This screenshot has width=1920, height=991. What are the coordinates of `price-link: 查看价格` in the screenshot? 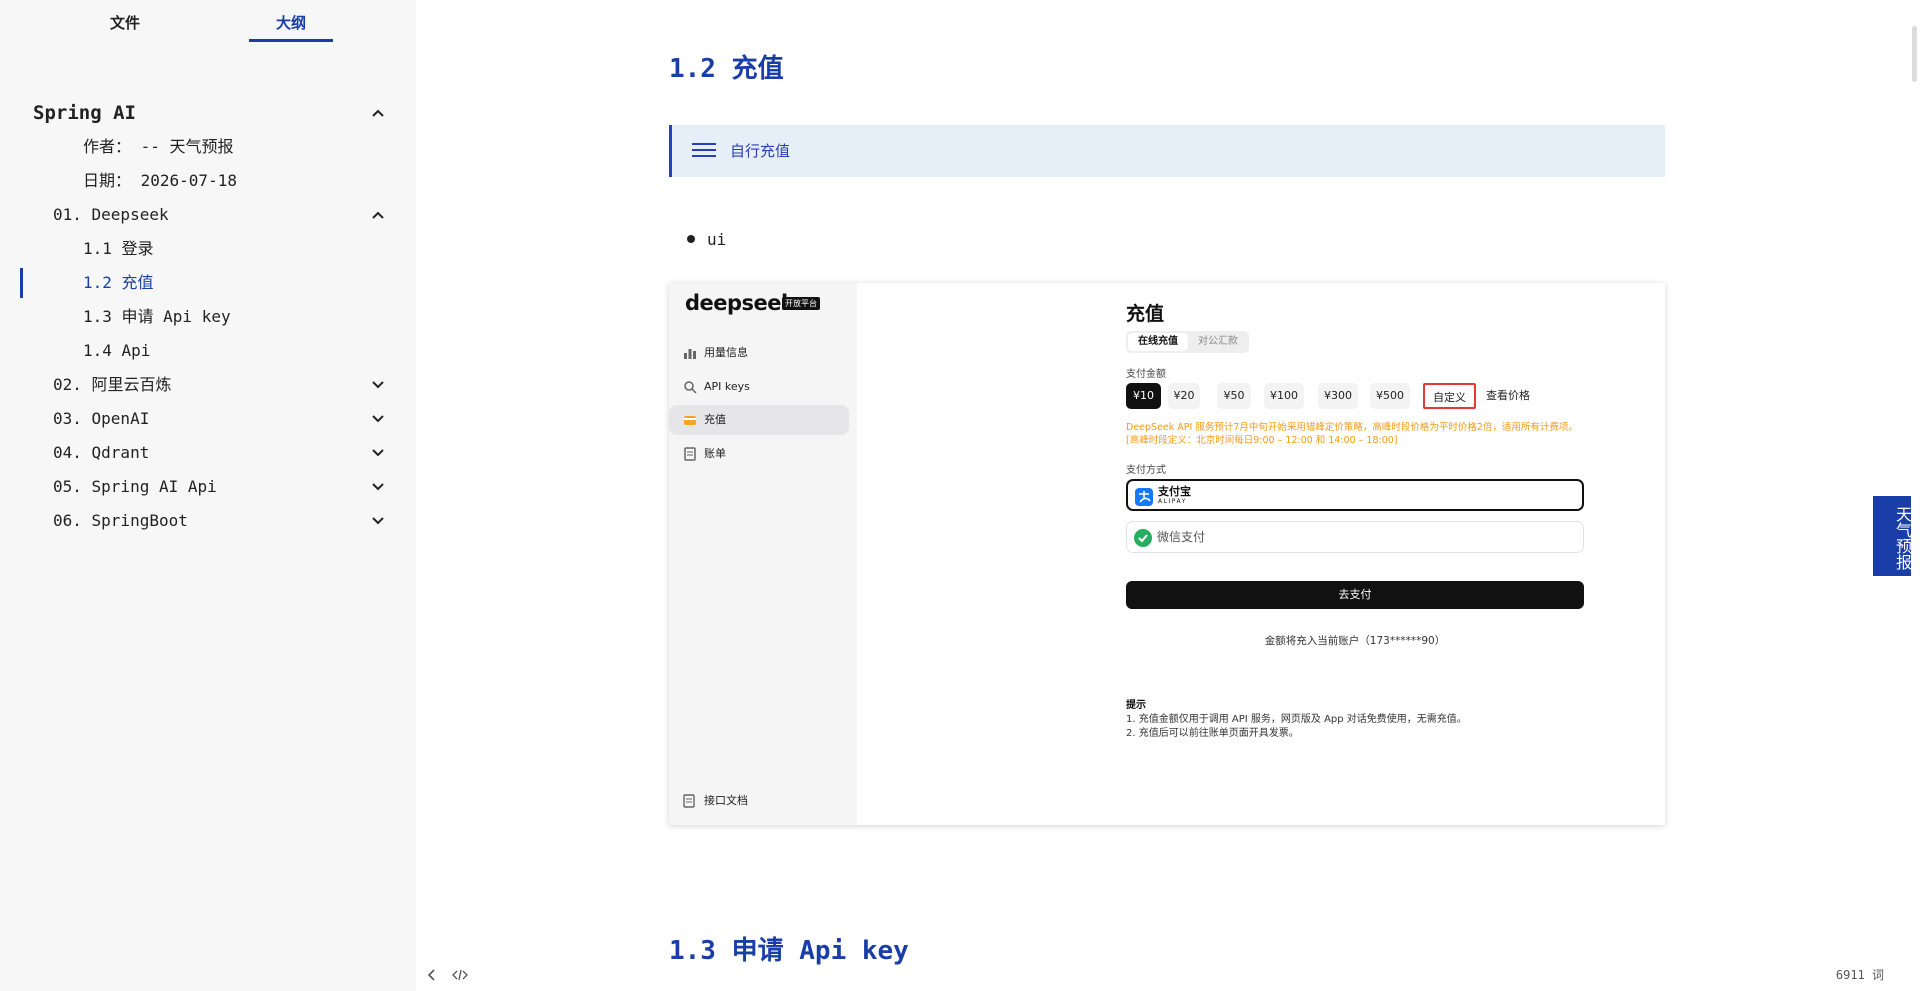 It's located at (1508, 396).